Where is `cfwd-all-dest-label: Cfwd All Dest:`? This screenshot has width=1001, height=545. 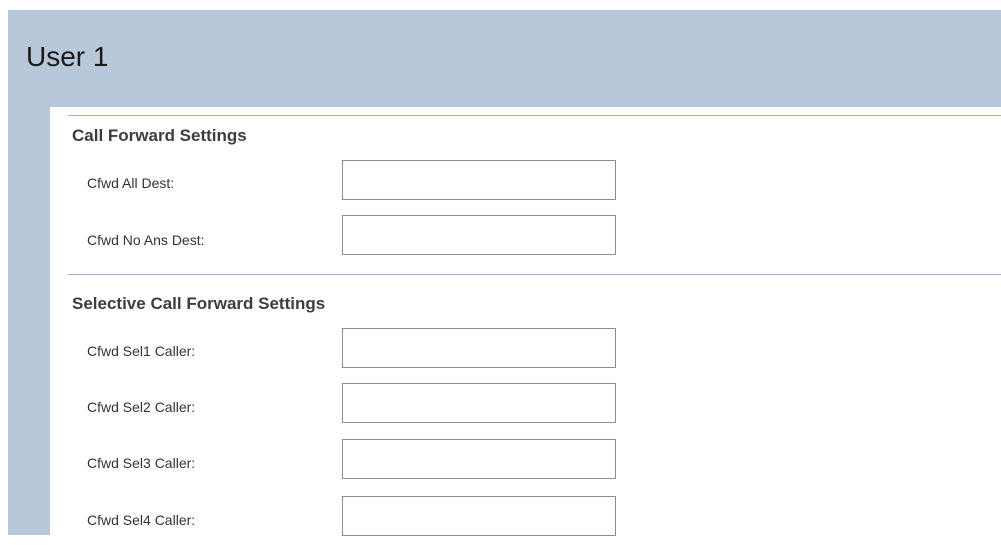 cfwd-all-dest-label: Cfwd All Dest: is located at coordinates (131, 183).